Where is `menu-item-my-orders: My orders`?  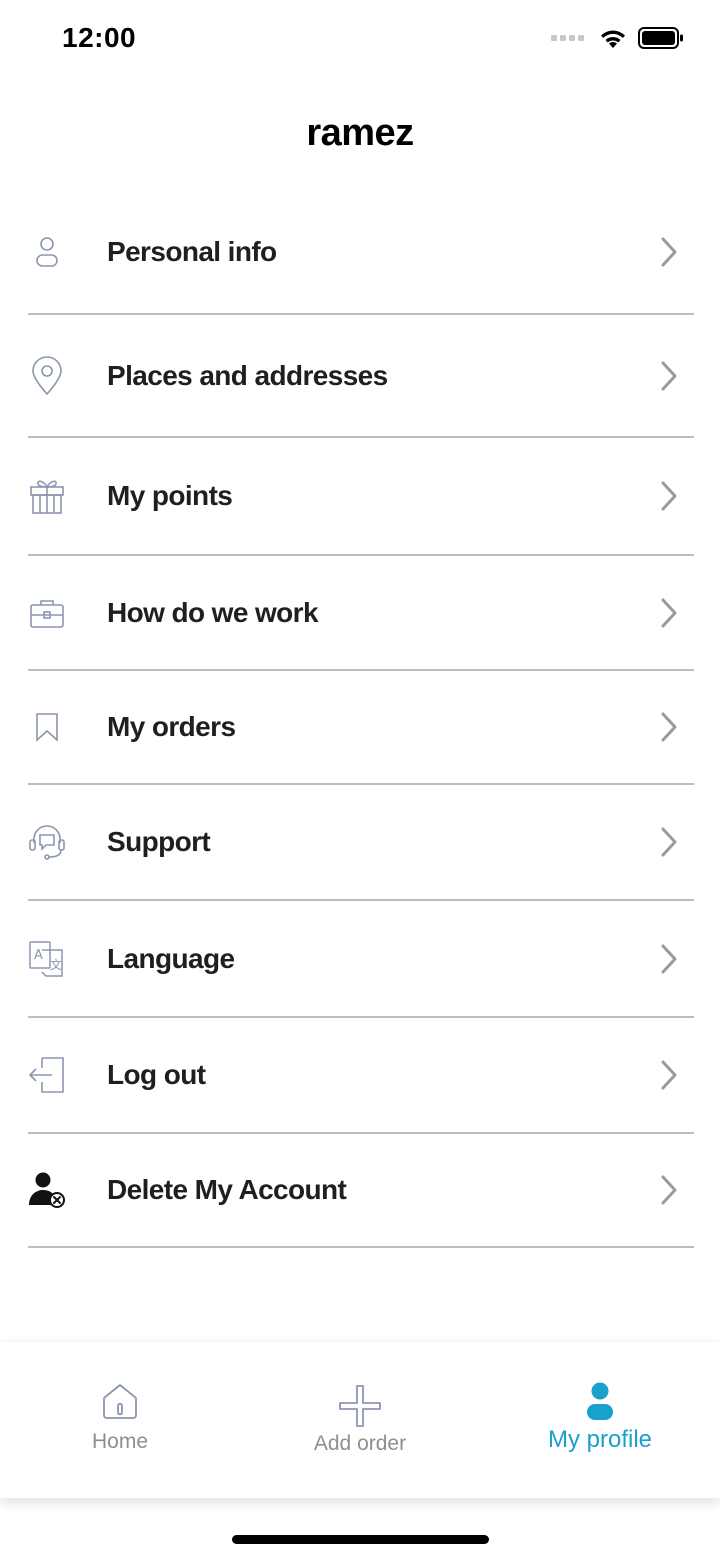 menu-item-my-orders: My orders is located at coordinates (361, 728).